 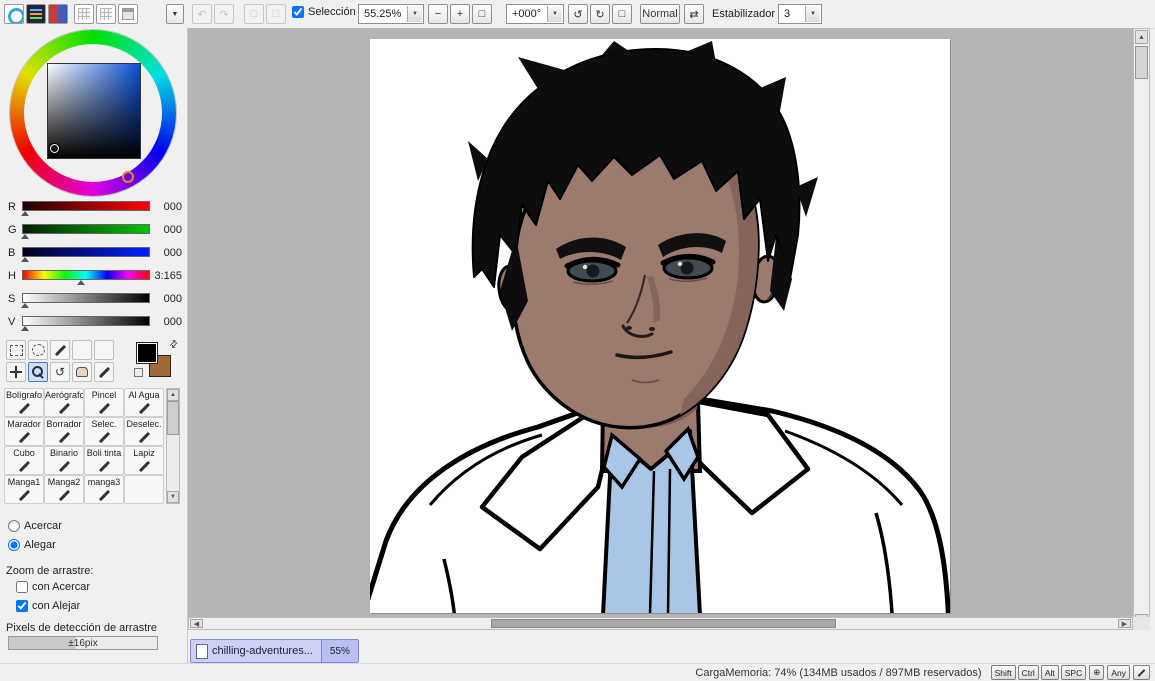 I want to click on flip-horizontal-button: ⇄, so click(x=694, y=14).